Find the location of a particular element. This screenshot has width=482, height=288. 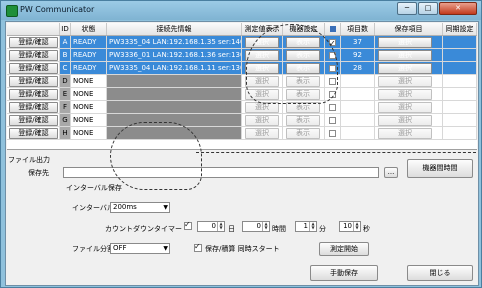

table-row: 登録/確認 F NONE 選択 表示 選択 is located at coordinates (242, 107).